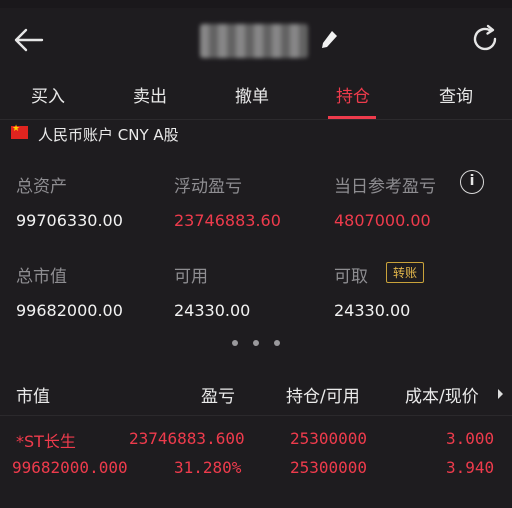 Image resolution: width=512 pixels, height=508 pixels. Describe the element at coordinates (329, 40) in the screenshot. I see `edit-icon` at that location.